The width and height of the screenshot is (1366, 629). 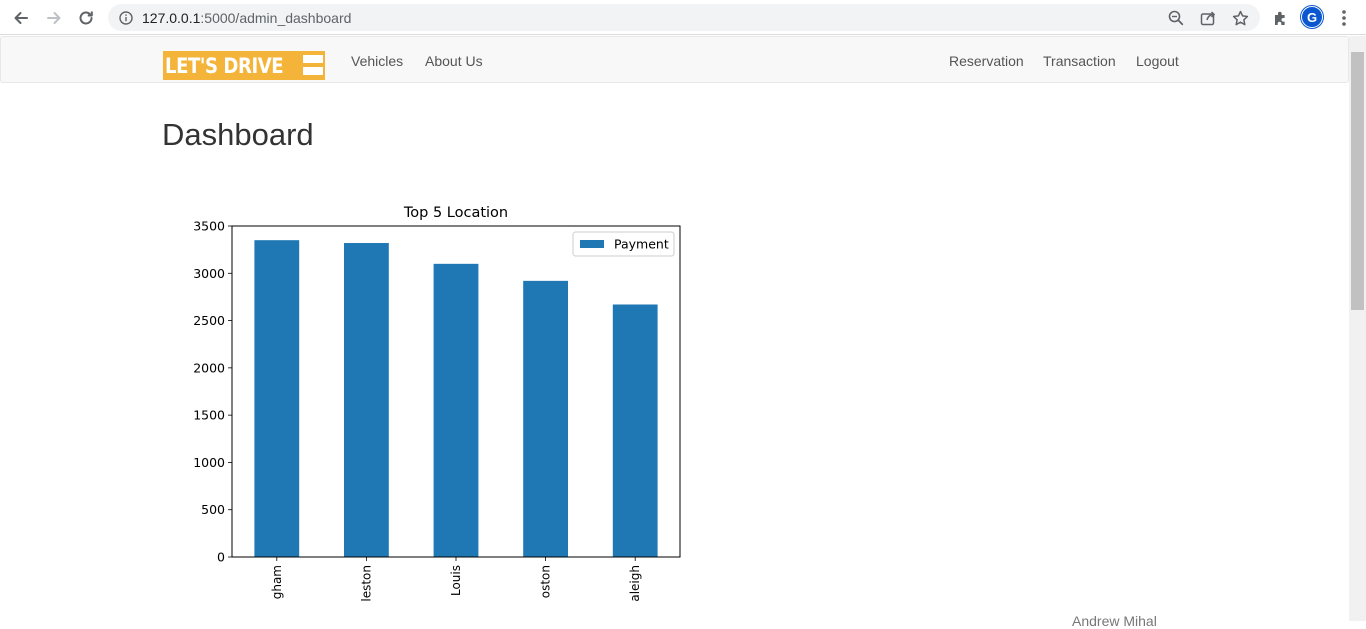 I want to click on y-tick-label: 1500, so click(x=209, y=415).